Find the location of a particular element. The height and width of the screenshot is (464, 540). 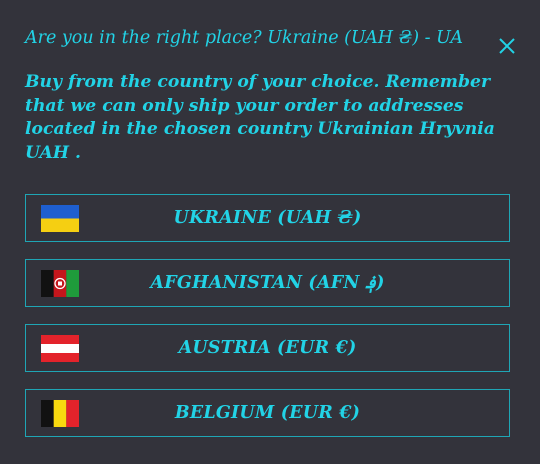

ukraine-flag-icon is located at coordinates (60, 218).